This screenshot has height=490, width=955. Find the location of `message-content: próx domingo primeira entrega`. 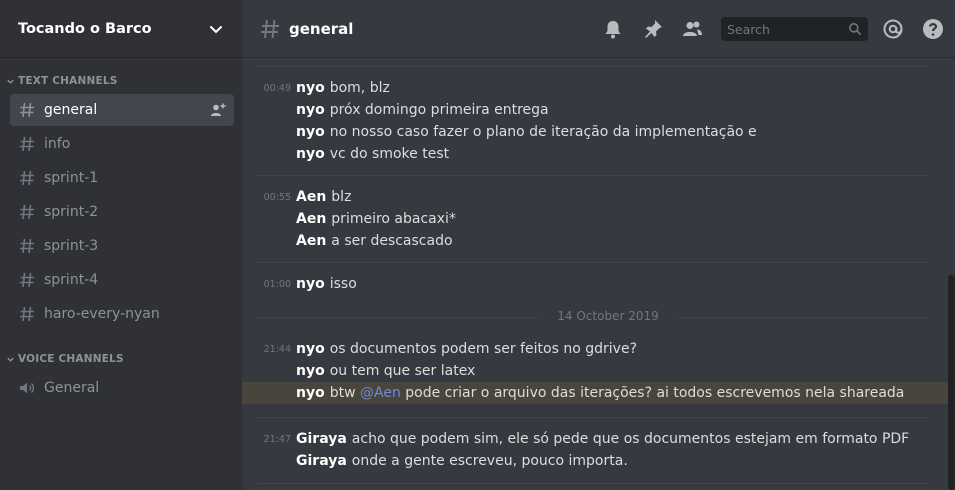

message-content: próx domingo primeira entrega is located at coordinates (439, 110).